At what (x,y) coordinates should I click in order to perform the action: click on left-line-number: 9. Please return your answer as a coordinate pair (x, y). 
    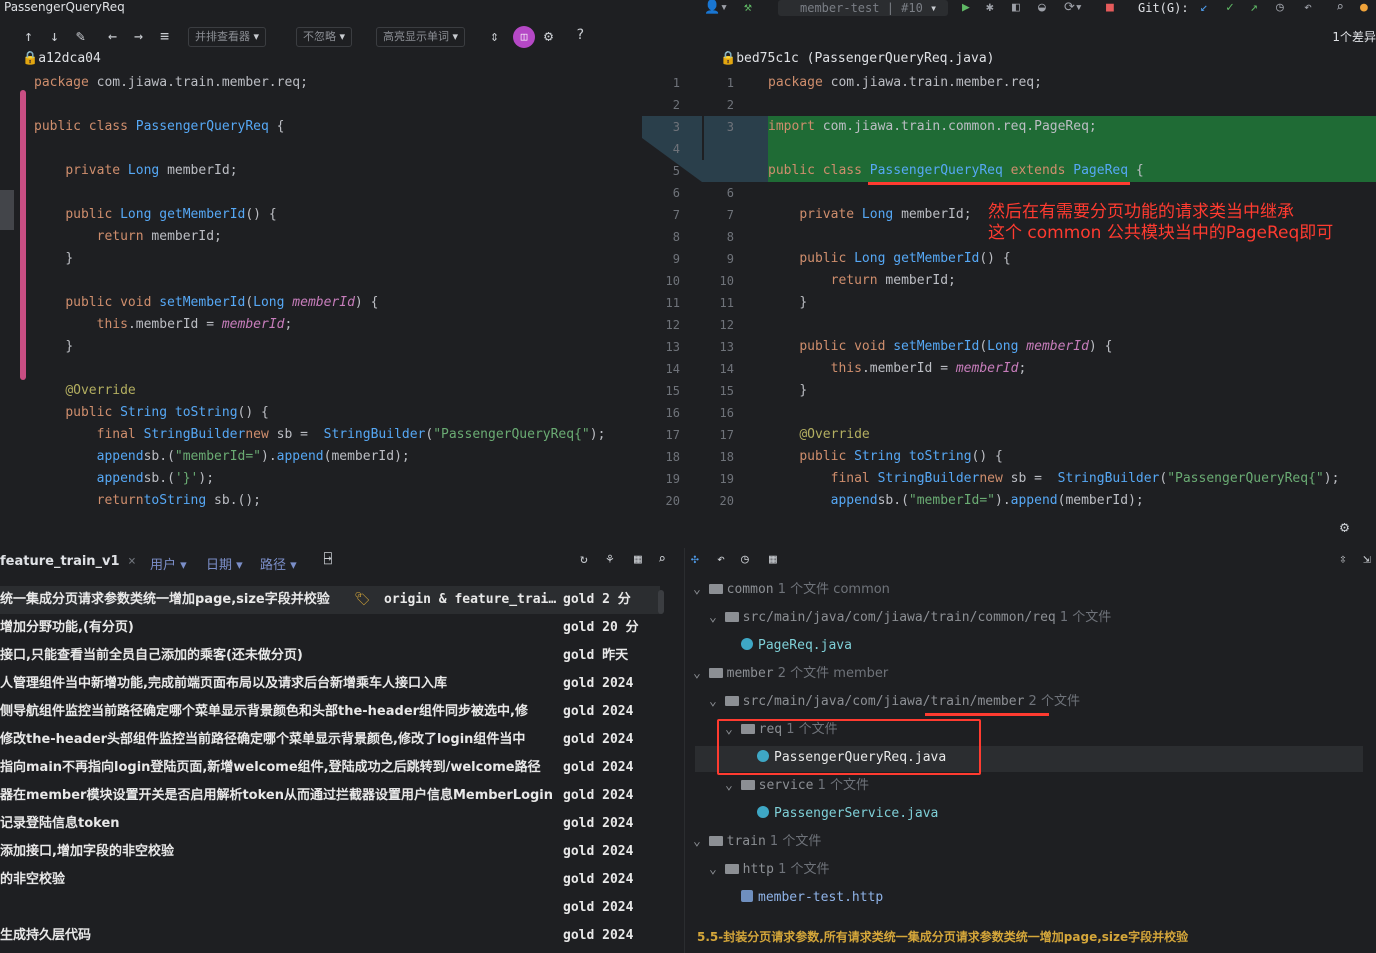
    Looking at the image, I should click on (676, 259).